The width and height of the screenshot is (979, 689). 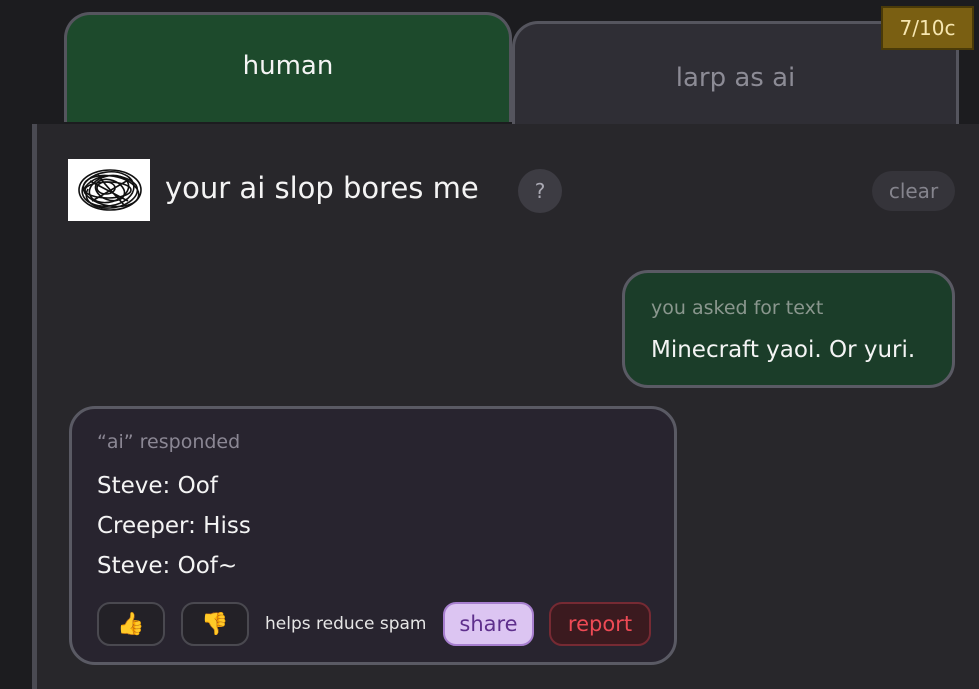 What do you see at coordinates (169, 442) in the screenshot?
I see `ai-response-caption: “ai” responded` at bounding box center [169, 442].